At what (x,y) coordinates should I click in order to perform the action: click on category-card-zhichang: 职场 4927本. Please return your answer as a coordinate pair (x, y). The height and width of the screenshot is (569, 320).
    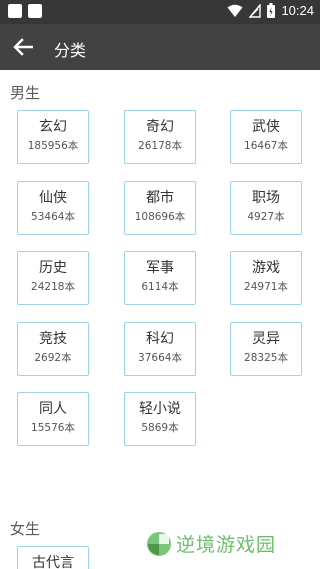
    Looking at the image, I should click on (266, 208).